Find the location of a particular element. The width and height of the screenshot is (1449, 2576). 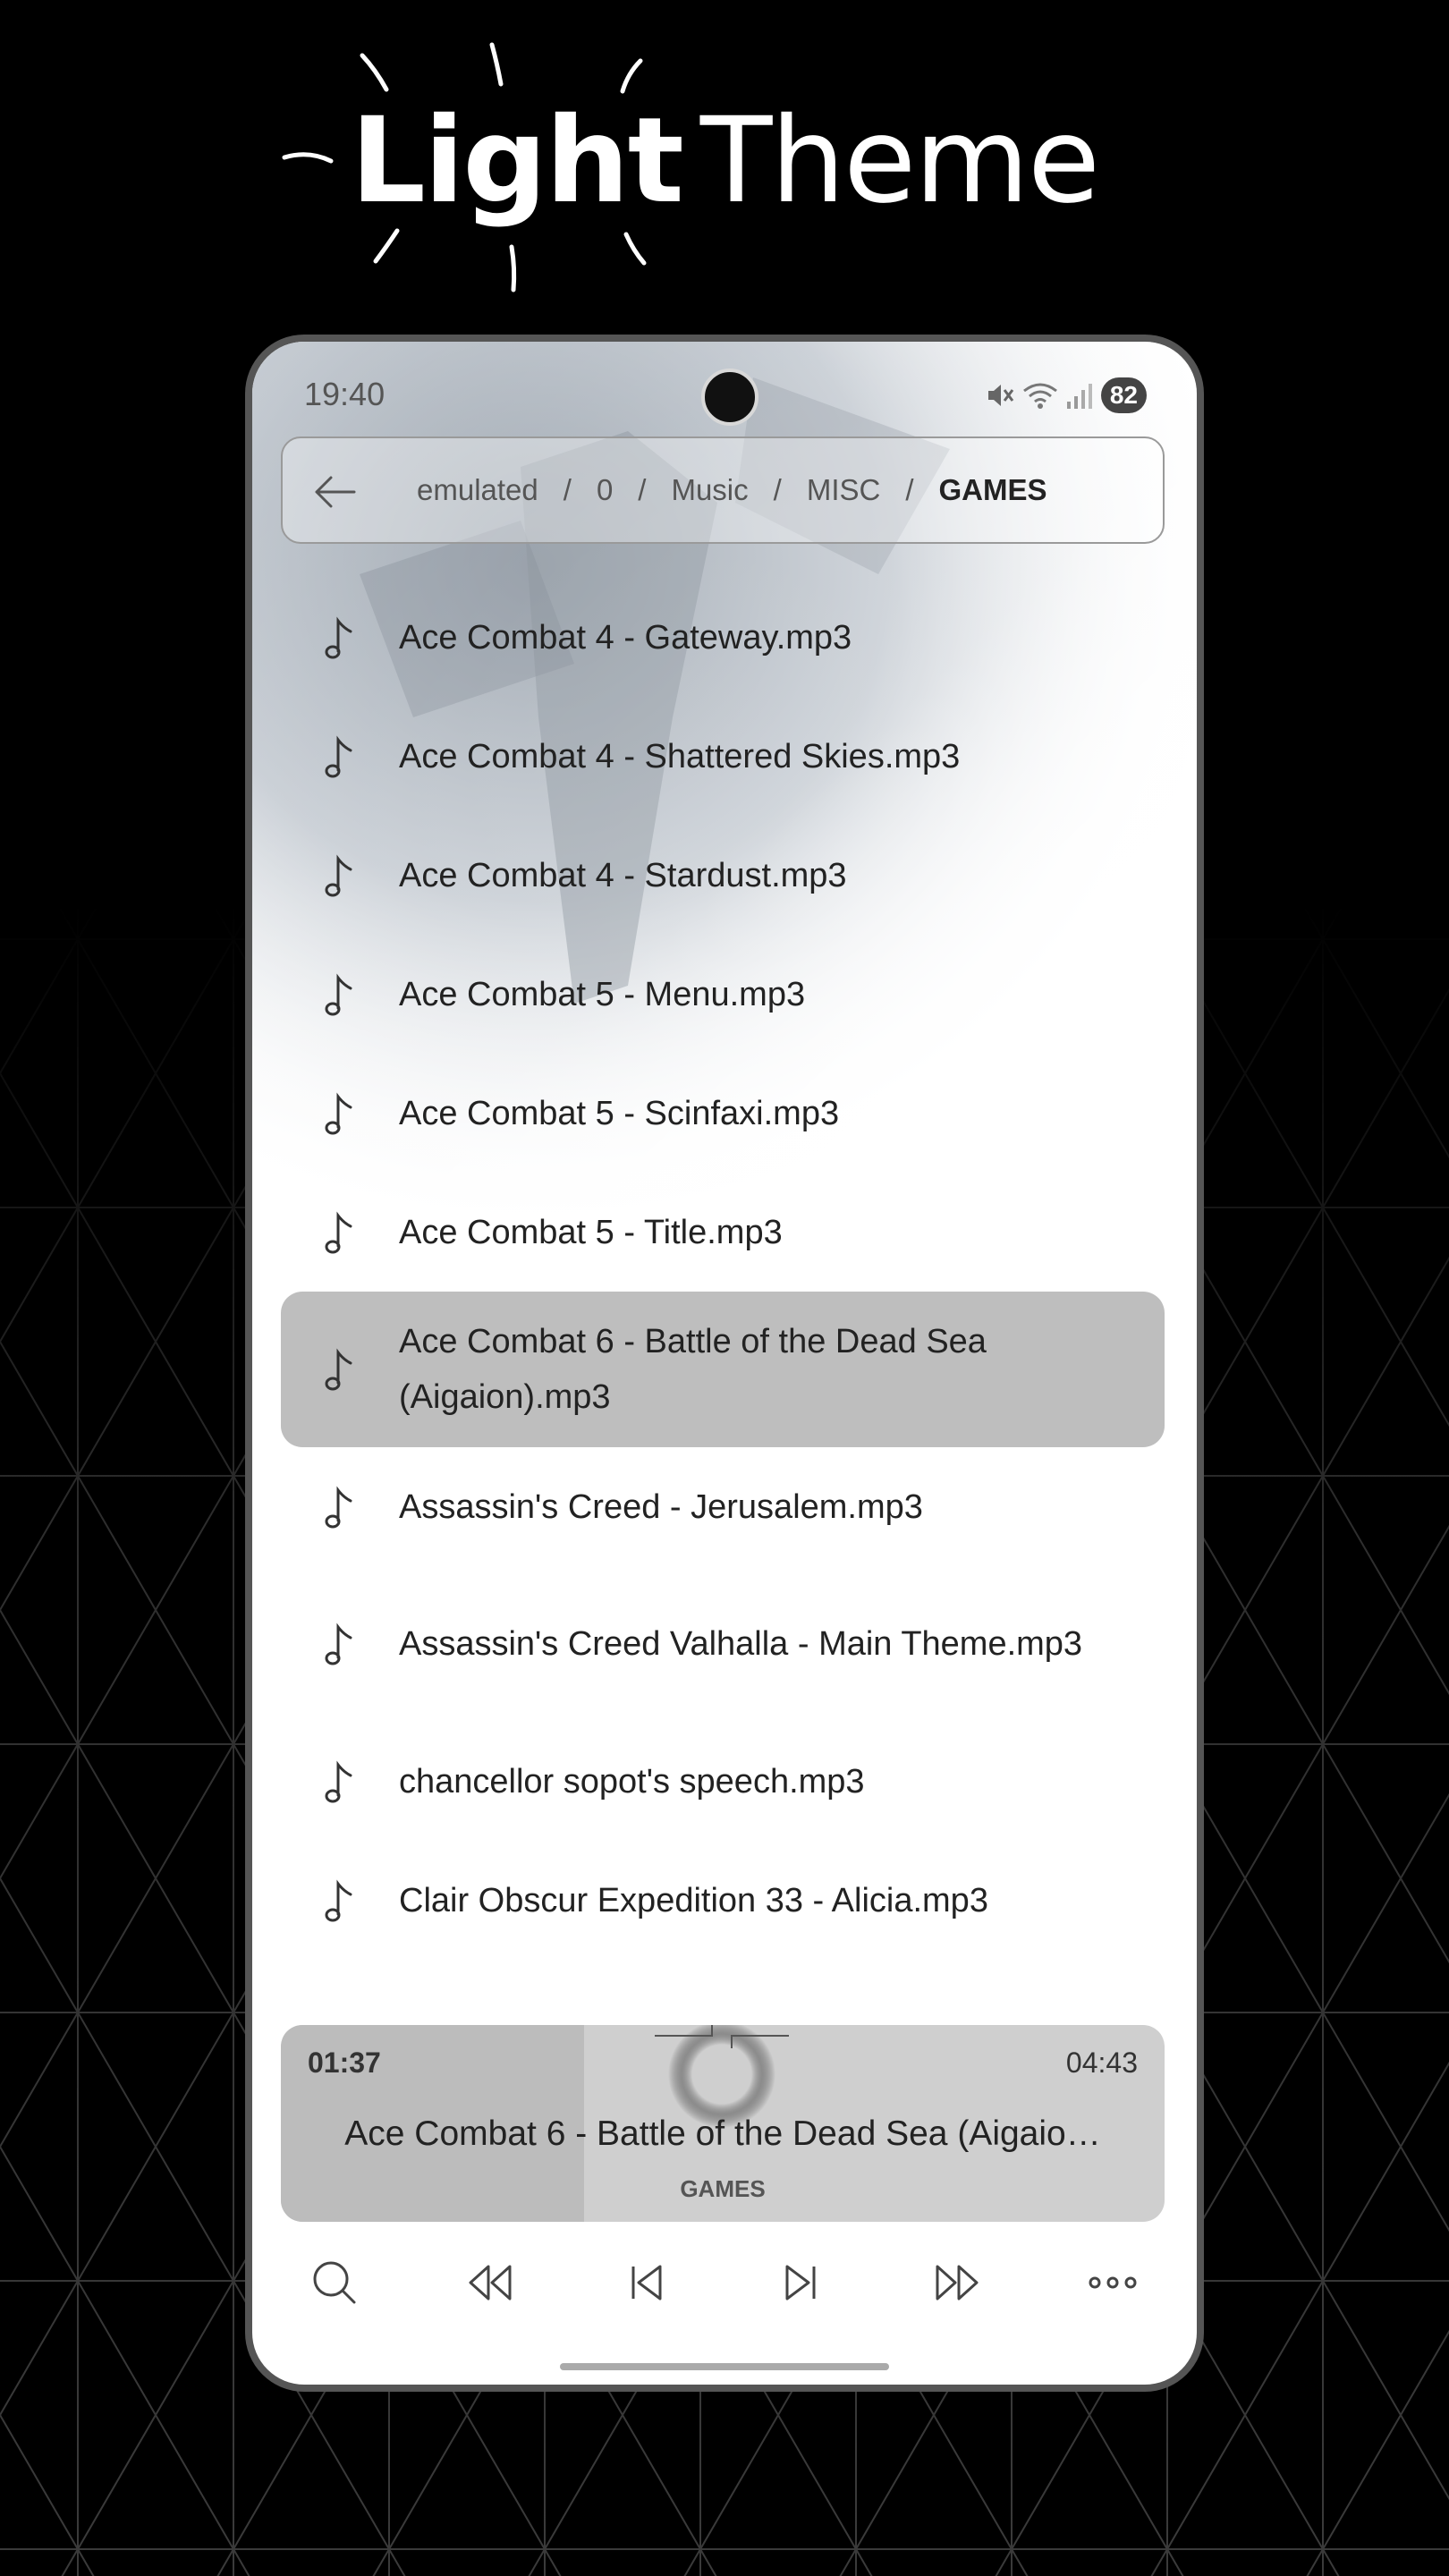

status-bar: 19:40 82 is located at coordinates (724, 397).